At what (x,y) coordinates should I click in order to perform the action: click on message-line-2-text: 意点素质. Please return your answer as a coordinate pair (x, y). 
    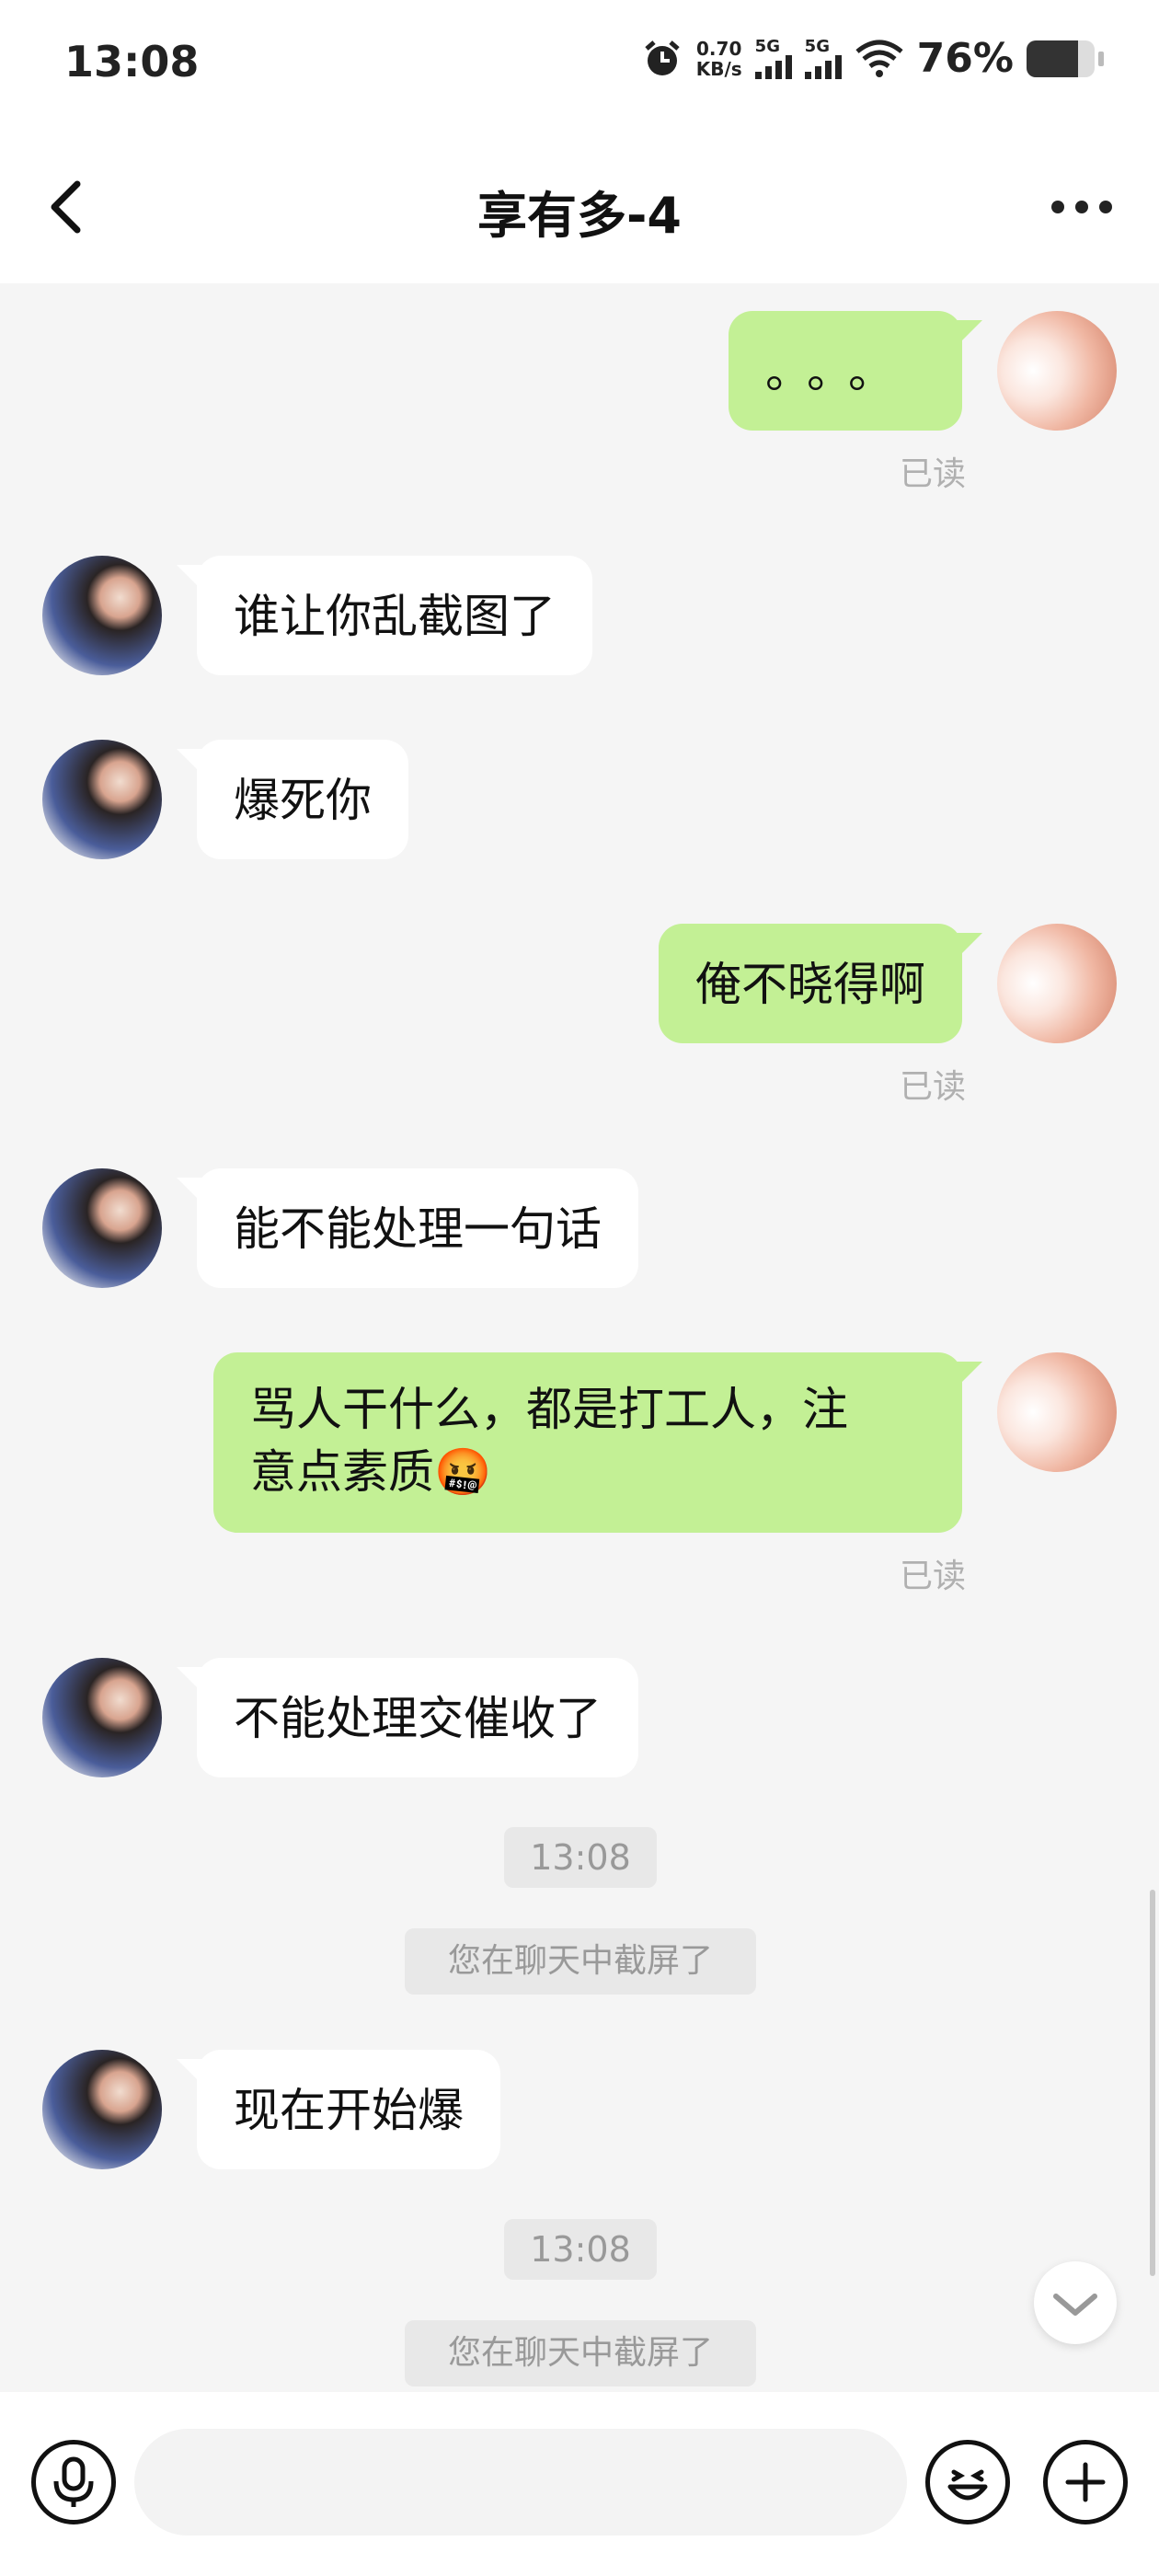
    Looking at the image, I should click on (342, 1472).